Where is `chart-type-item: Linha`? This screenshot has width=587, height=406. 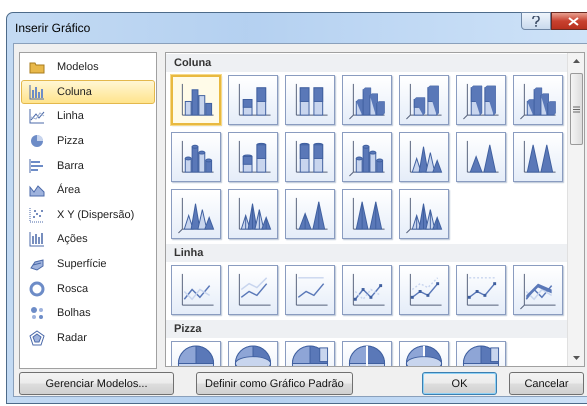 chart-type-item: Linha is located at coordinates (88, 116).